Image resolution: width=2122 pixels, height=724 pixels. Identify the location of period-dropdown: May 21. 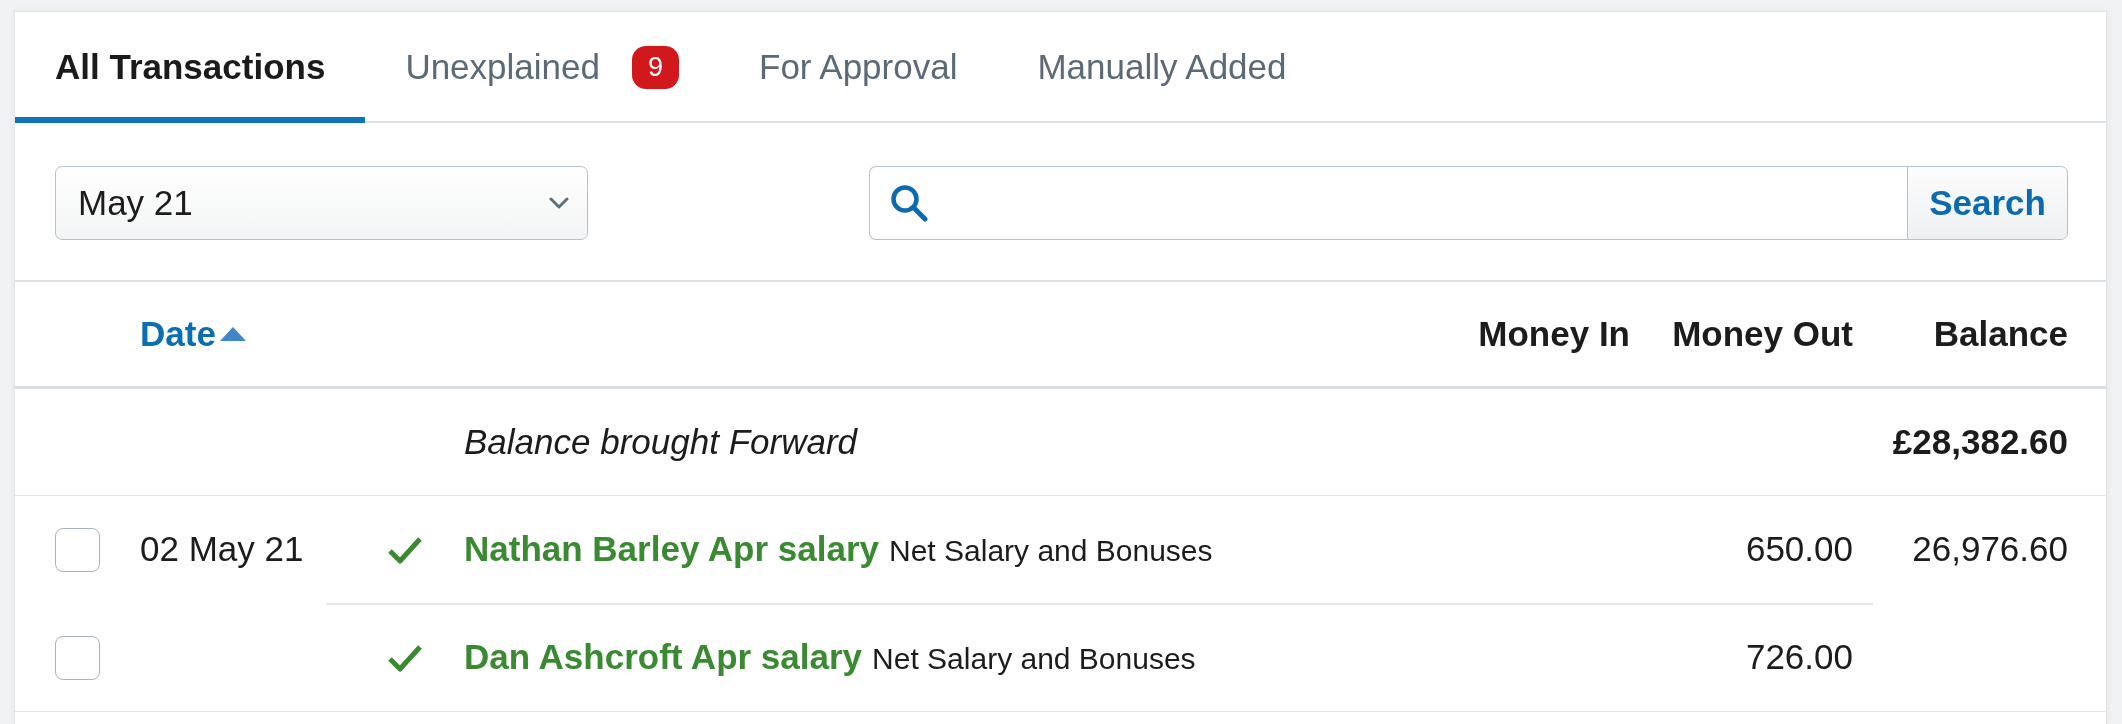
(321, 203).